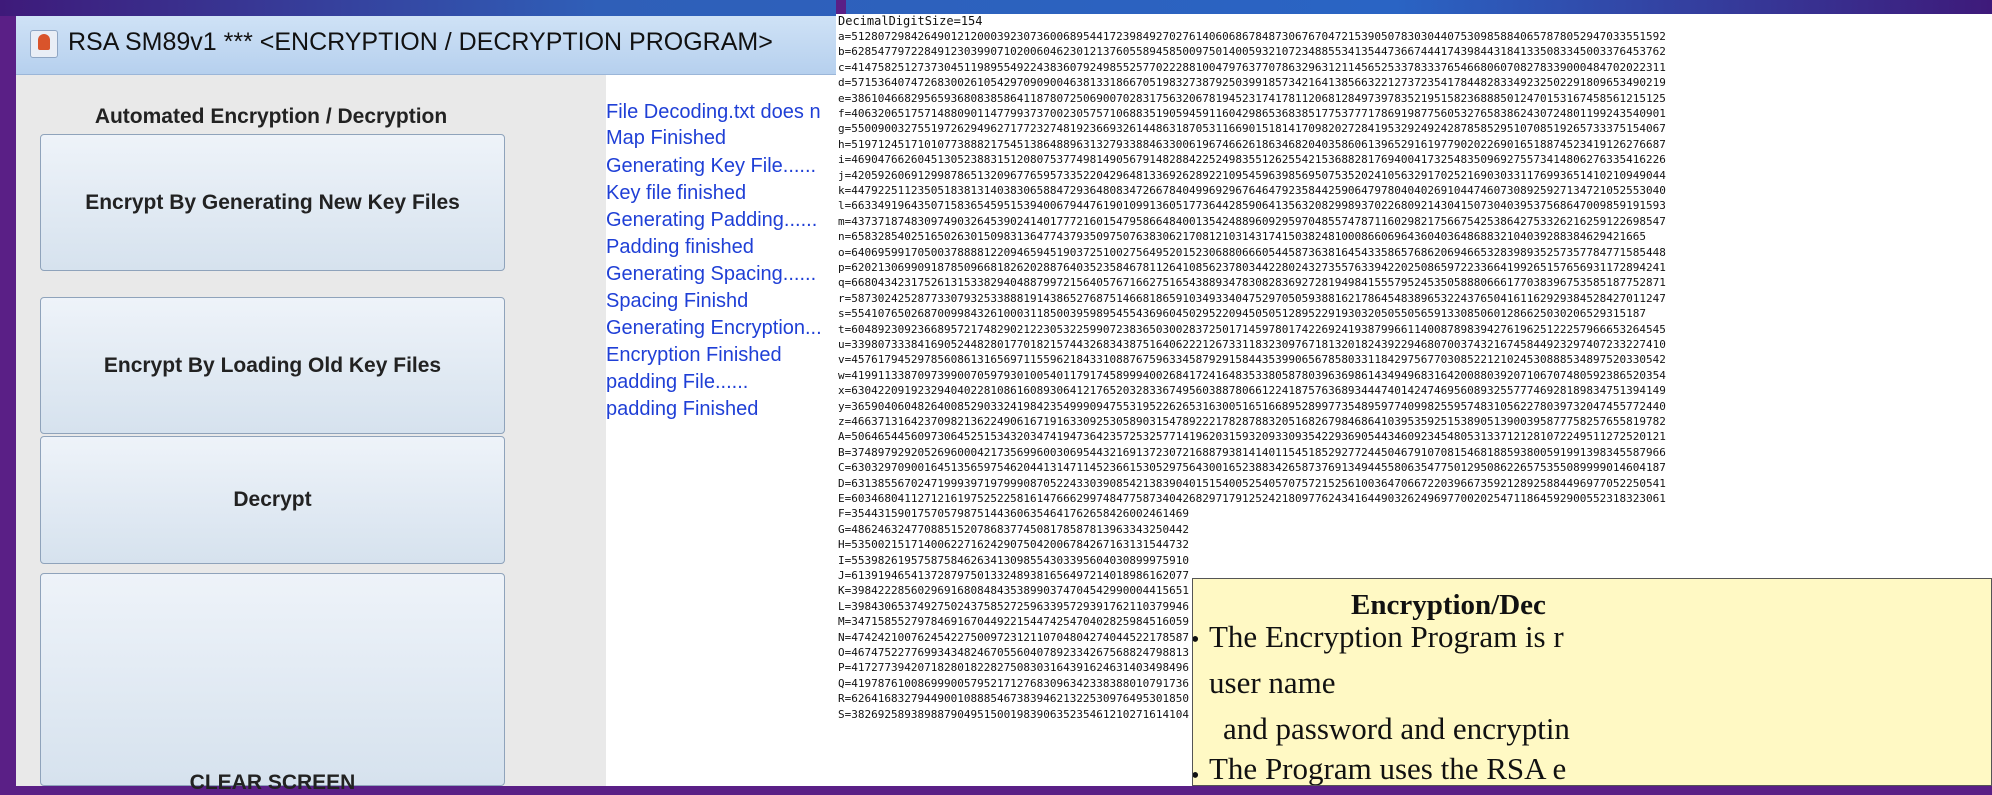  What do you see at coordinates (713, 112) in the screenshot?
I see `log-line: File Decoding.txt does n` at bounding box center [713, 112].